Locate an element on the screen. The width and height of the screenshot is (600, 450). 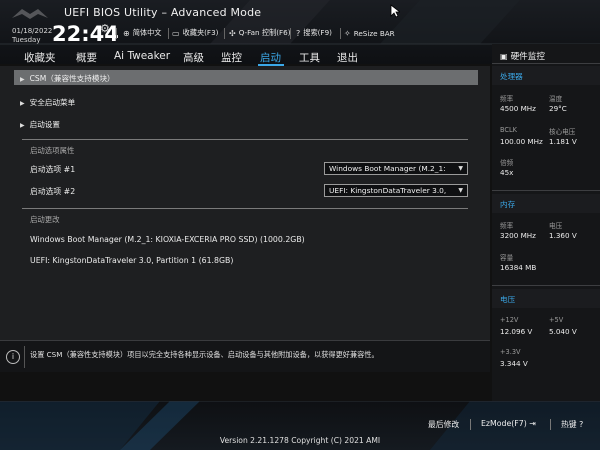
memory-heading: 内存 is located at coordinates (508, 204).